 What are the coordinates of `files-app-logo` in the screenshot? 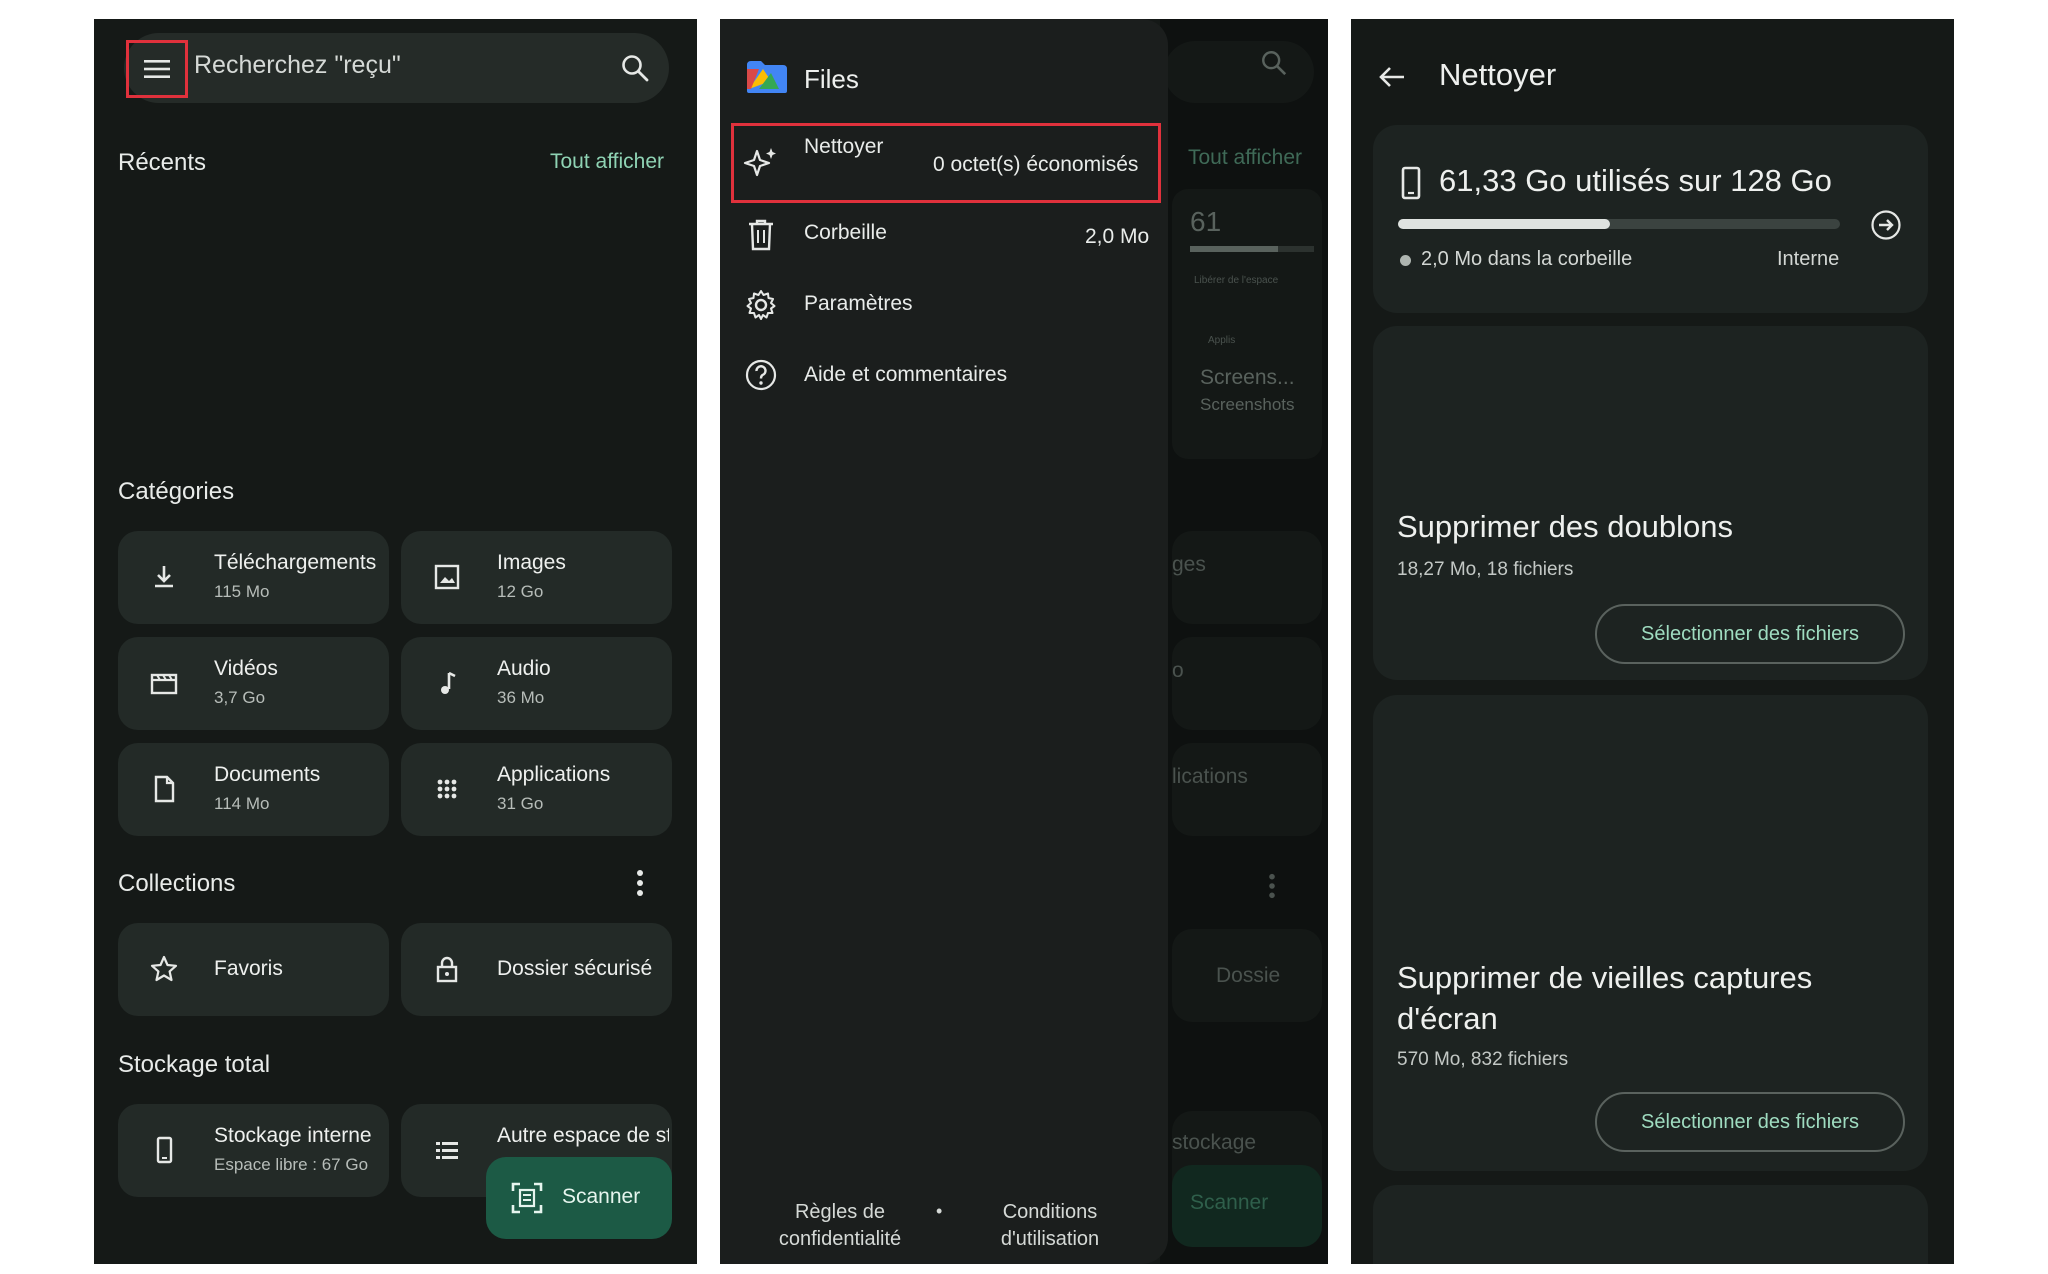 It's located at (767, 77).